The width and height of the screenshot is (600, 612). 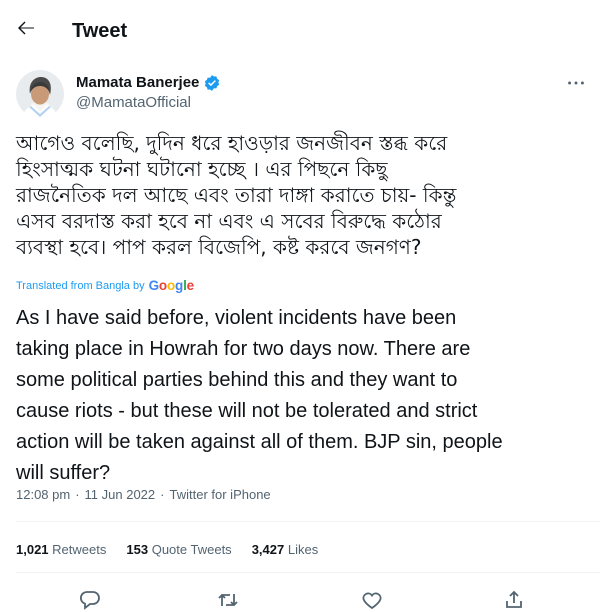 I want to click on avatar, so click(x=40, y=94).